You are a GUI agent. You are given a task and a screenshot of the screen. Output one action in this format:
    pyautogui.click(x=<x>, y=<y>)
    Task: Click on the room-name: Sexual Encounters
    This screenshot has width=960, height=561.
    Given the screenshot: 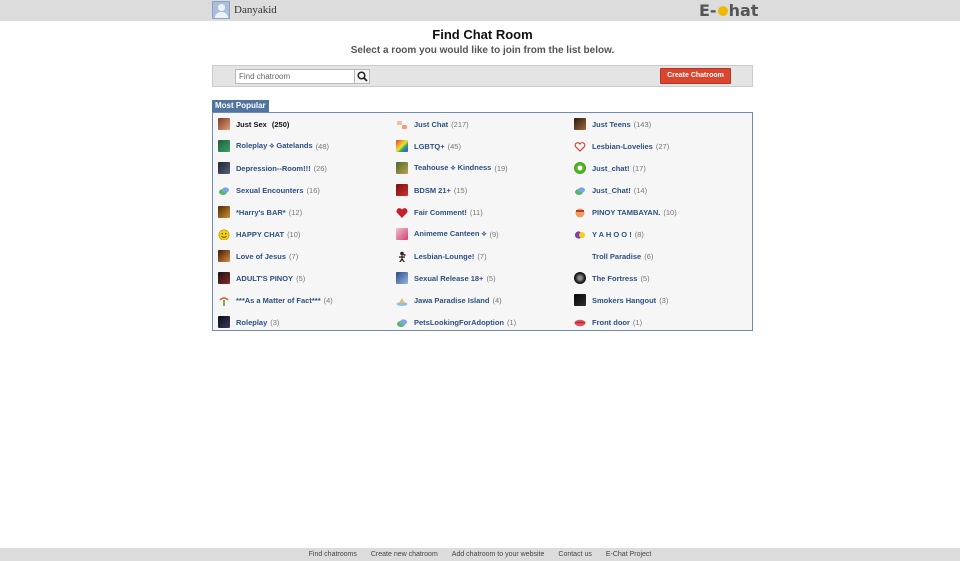 What is the action you would take?
    pyautogui.click(x=270, y=190)
    